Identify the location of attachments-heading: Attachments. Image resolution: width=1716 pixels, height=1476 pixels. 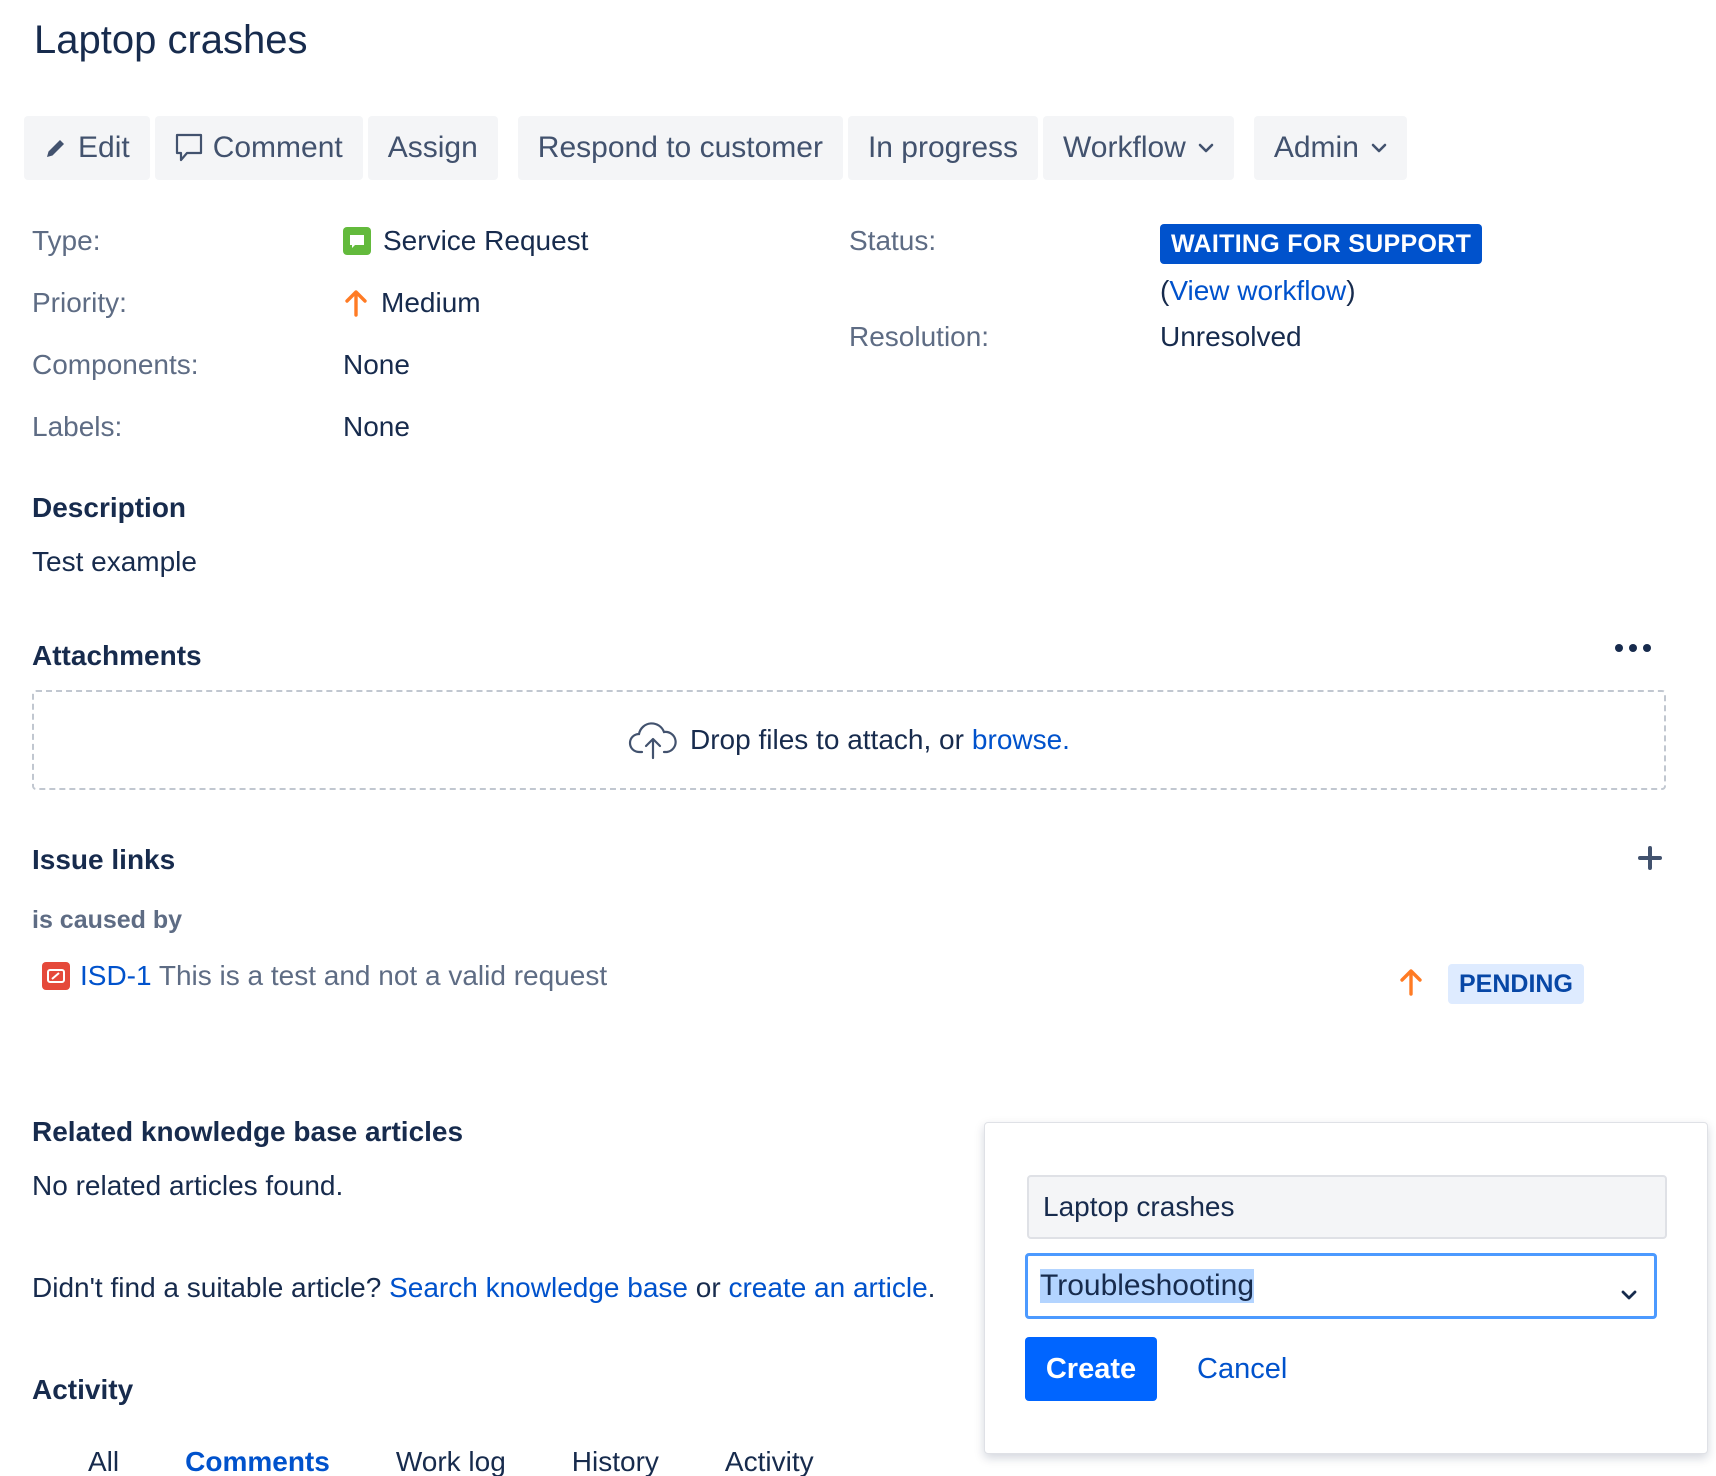
(117, 655).